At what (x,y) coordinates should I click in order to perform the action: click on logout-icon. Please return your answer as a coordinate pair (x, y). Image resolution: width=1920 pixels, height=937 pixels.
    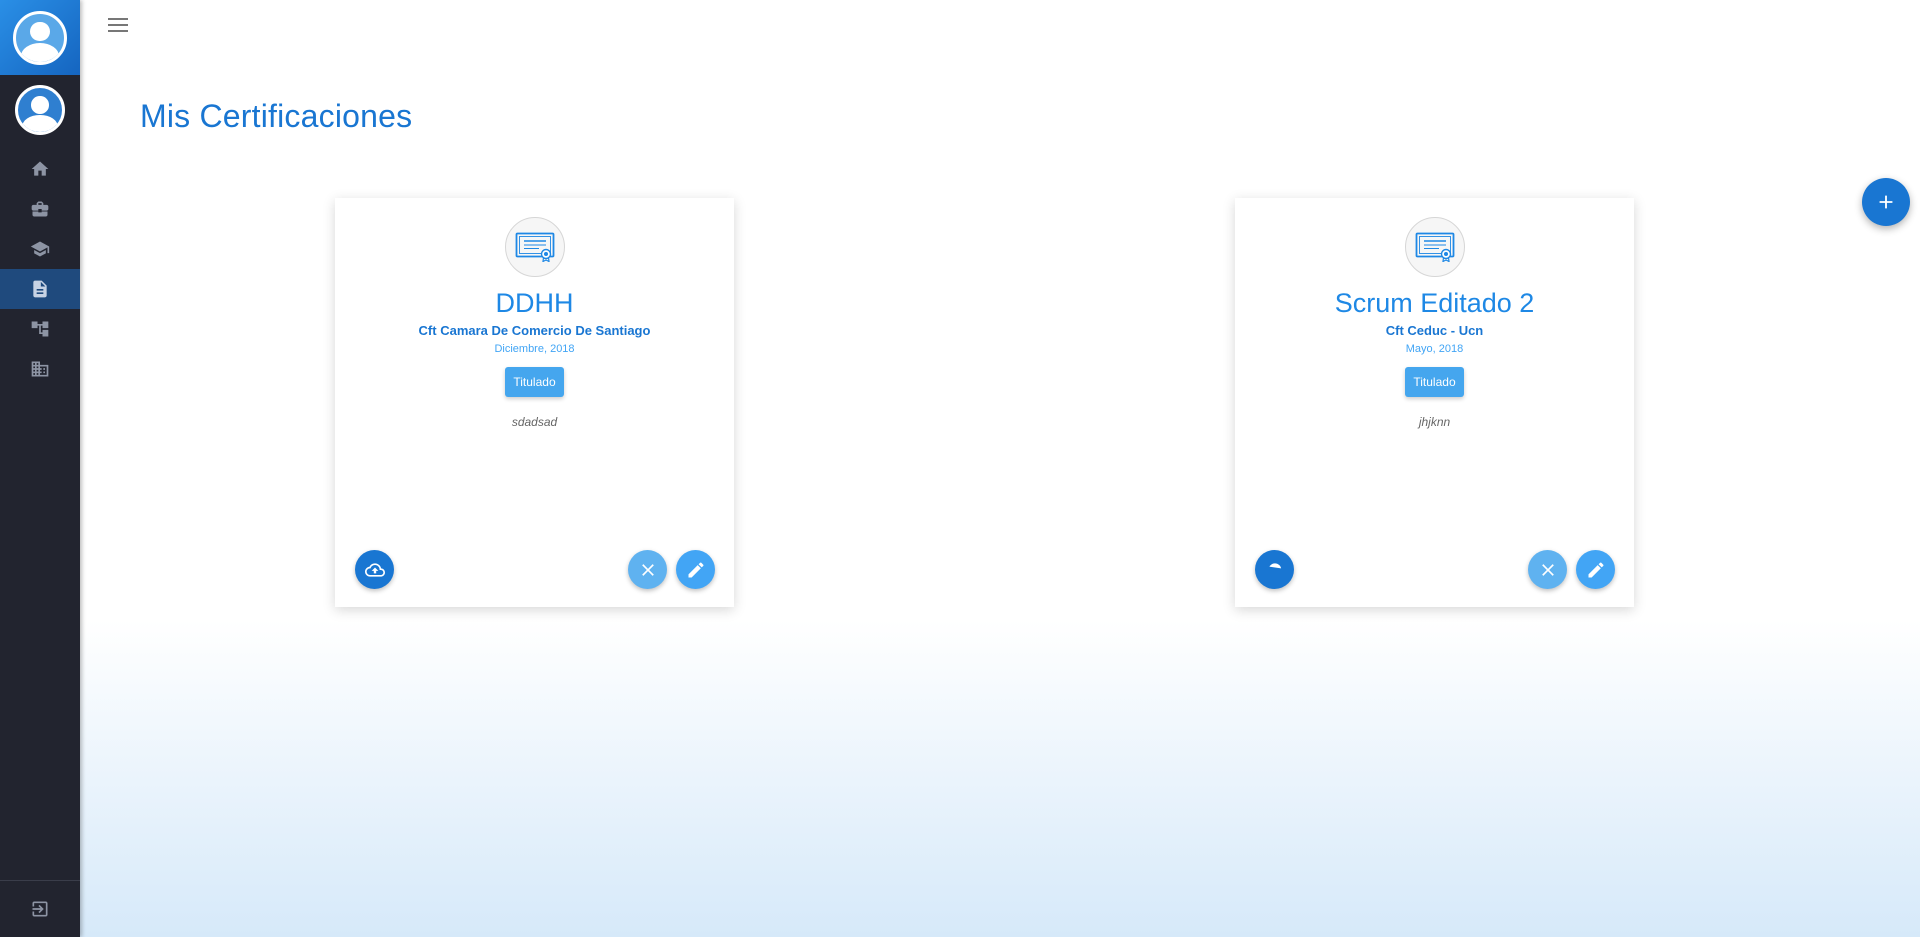
    Looking at the image, I should click on (40, 909).